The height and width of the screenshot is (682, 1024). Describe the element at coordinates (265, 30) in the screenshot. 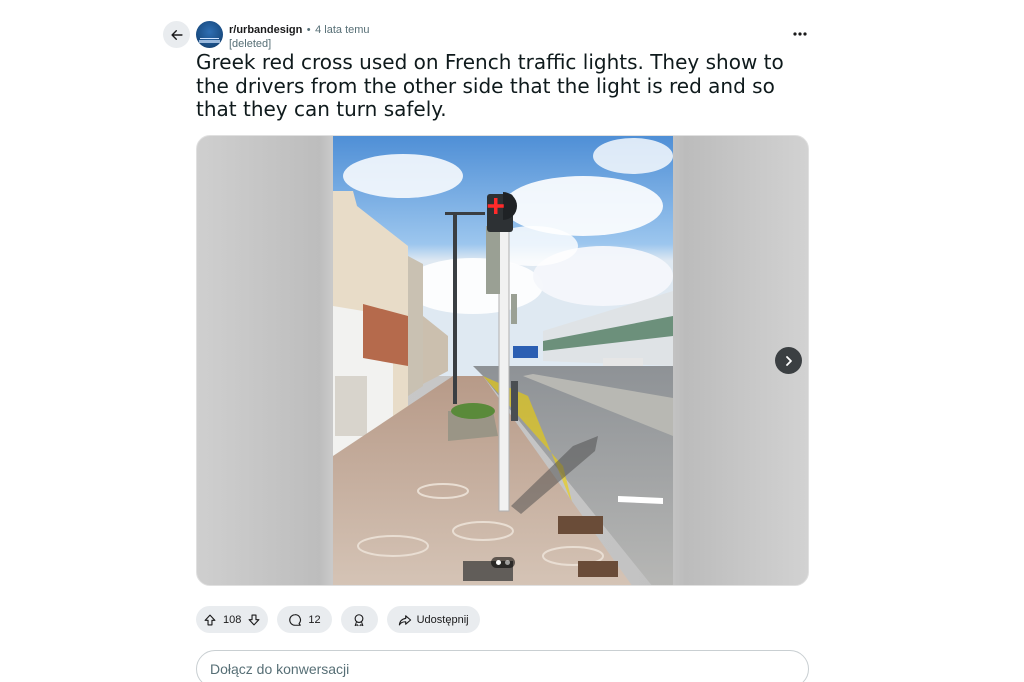

I see `subreddit-name: r/urbandesign` at that location.